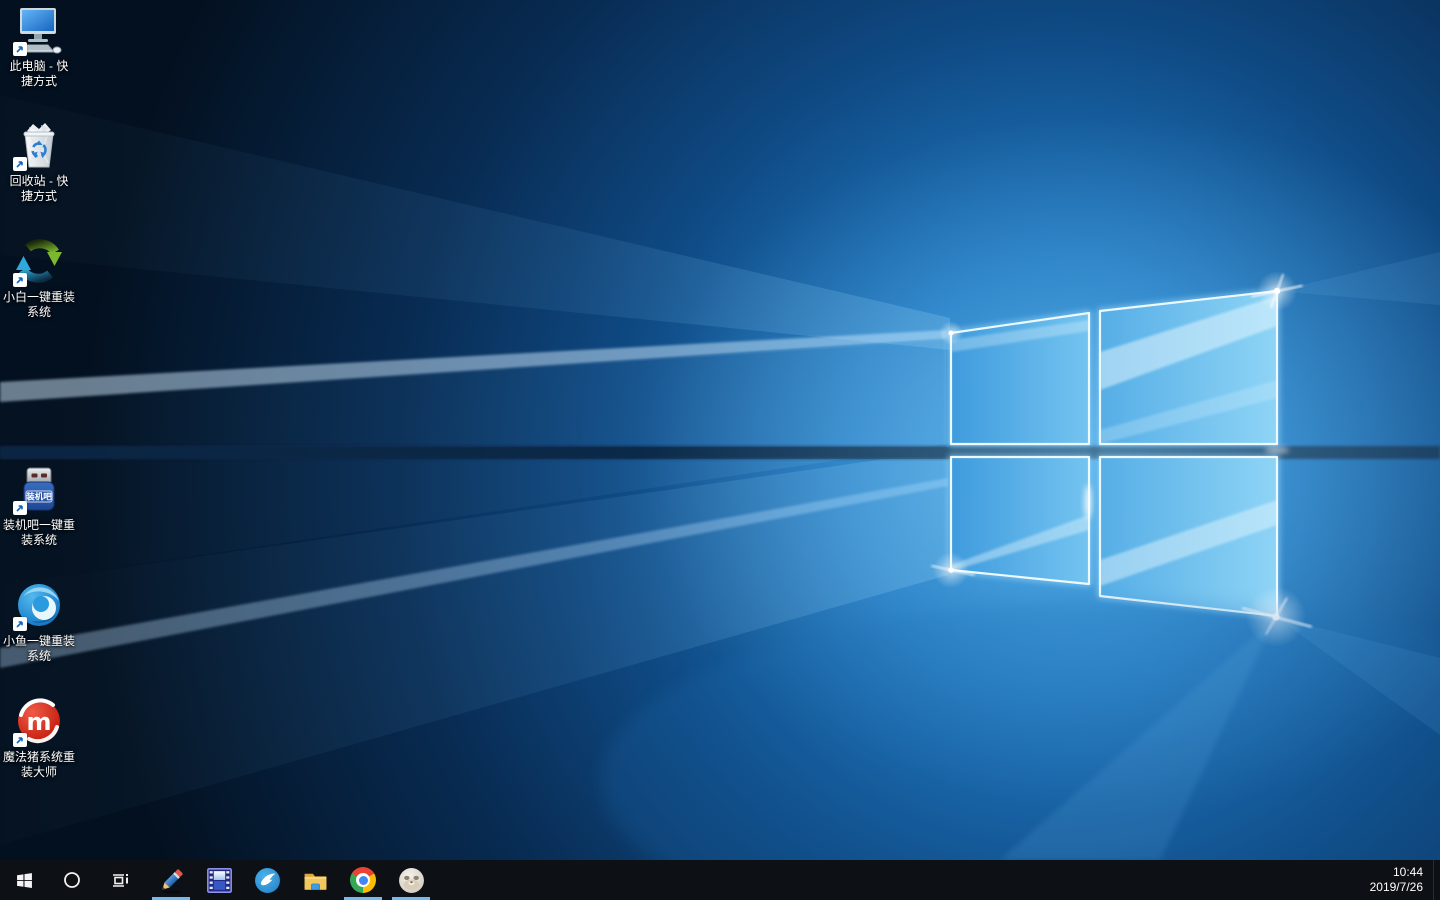  I want to click on task-view-icon, so click(120, 880).